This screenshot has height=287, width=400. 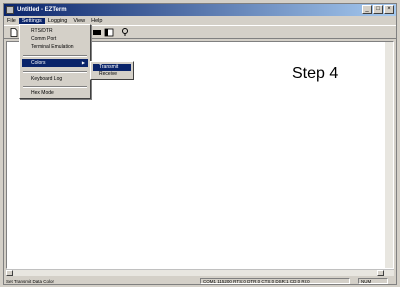 I want to click on menu-logging: Logging, so click(x=58, y=21).